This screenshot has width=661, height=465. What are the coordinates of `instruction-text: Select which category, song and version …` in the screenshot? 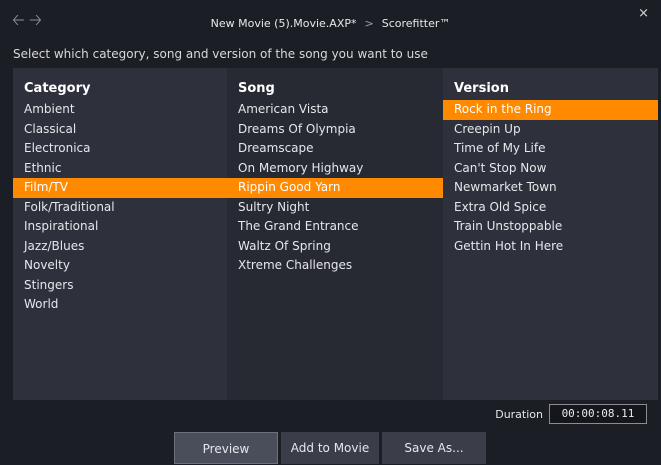 It's located at (220, 54).